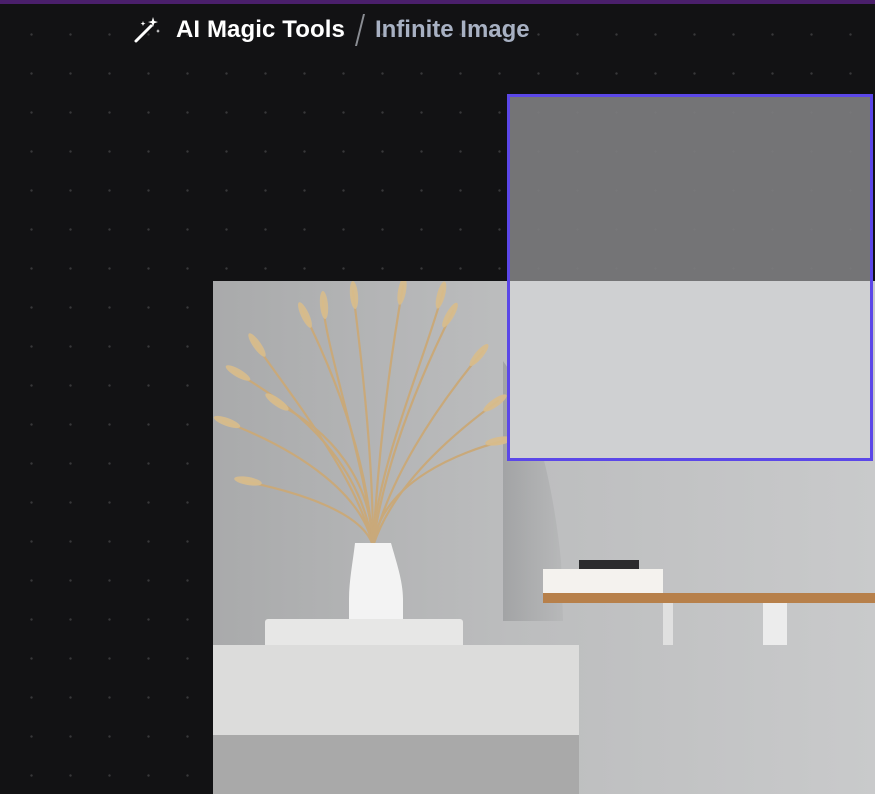 This screenshot has height=794, width=875. I want to click on book-top, so click(609, 564).